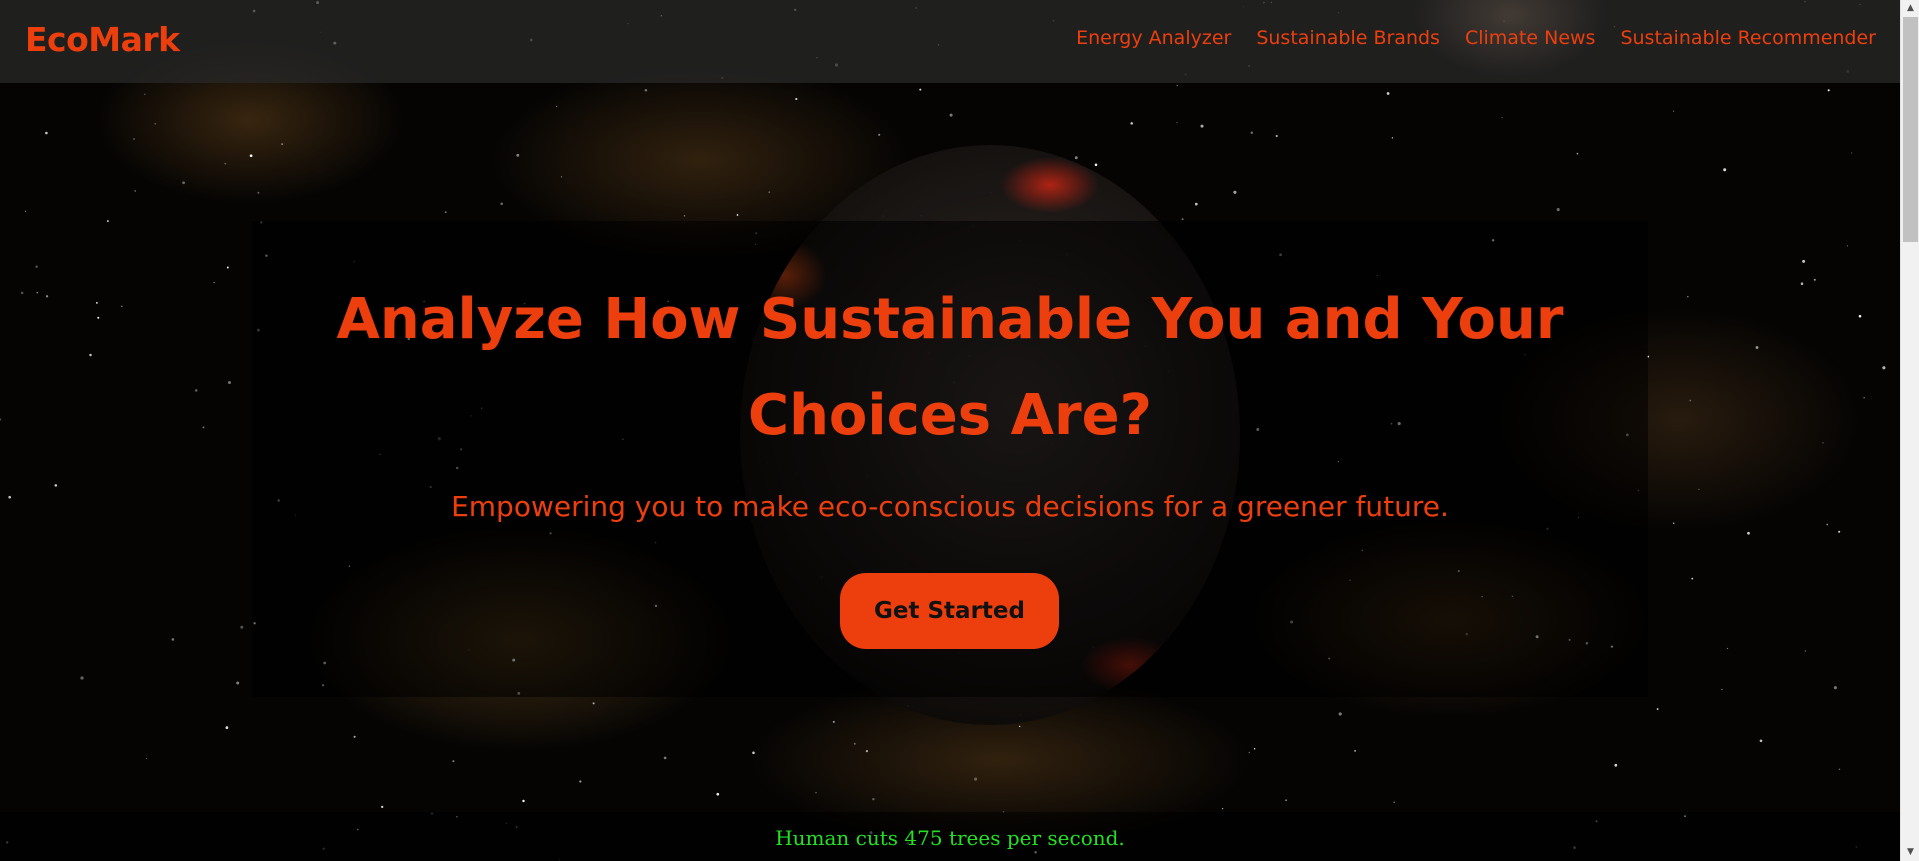 The height and width of the screenshot is (861, 1919). Describe the element at coordinates (102, 39) in the screenshot. I see `logo: EcoMark` at that location.